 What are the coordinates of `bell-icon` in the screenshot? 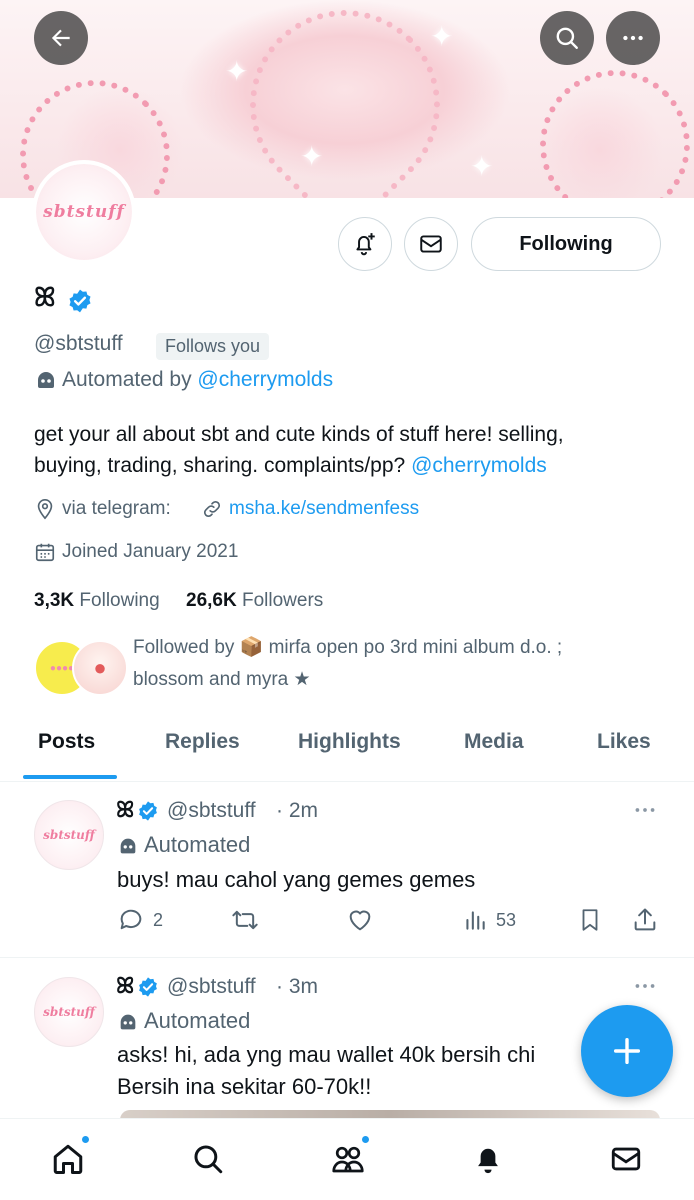 It's located at (488, 1161).